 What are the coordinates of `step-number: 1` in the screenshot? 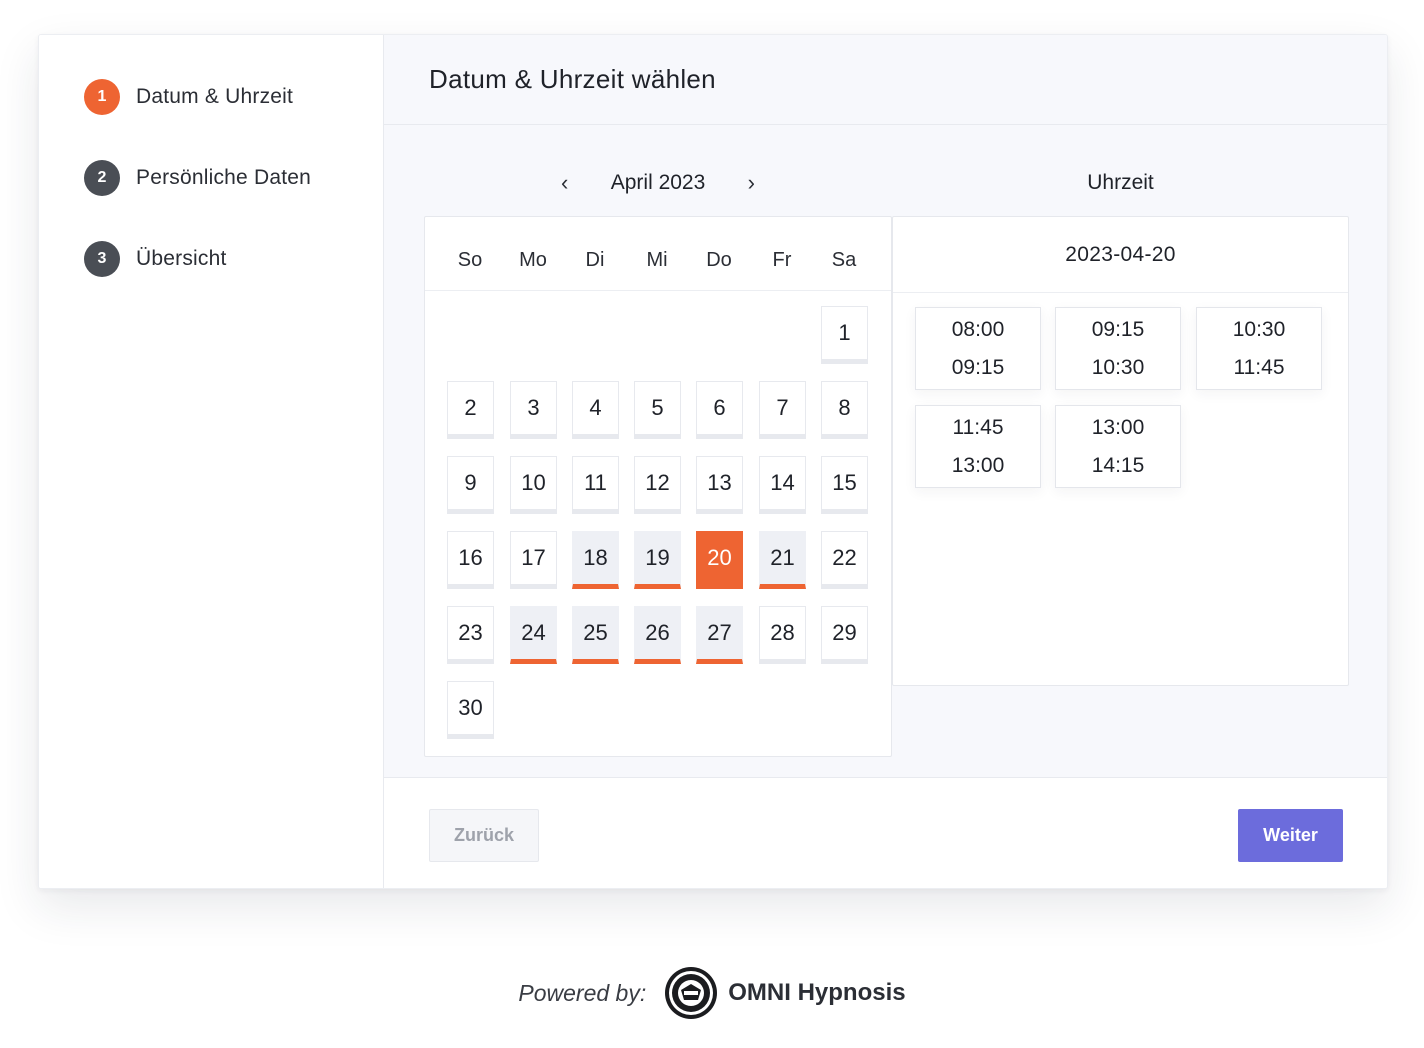 It's located at (102, 97).